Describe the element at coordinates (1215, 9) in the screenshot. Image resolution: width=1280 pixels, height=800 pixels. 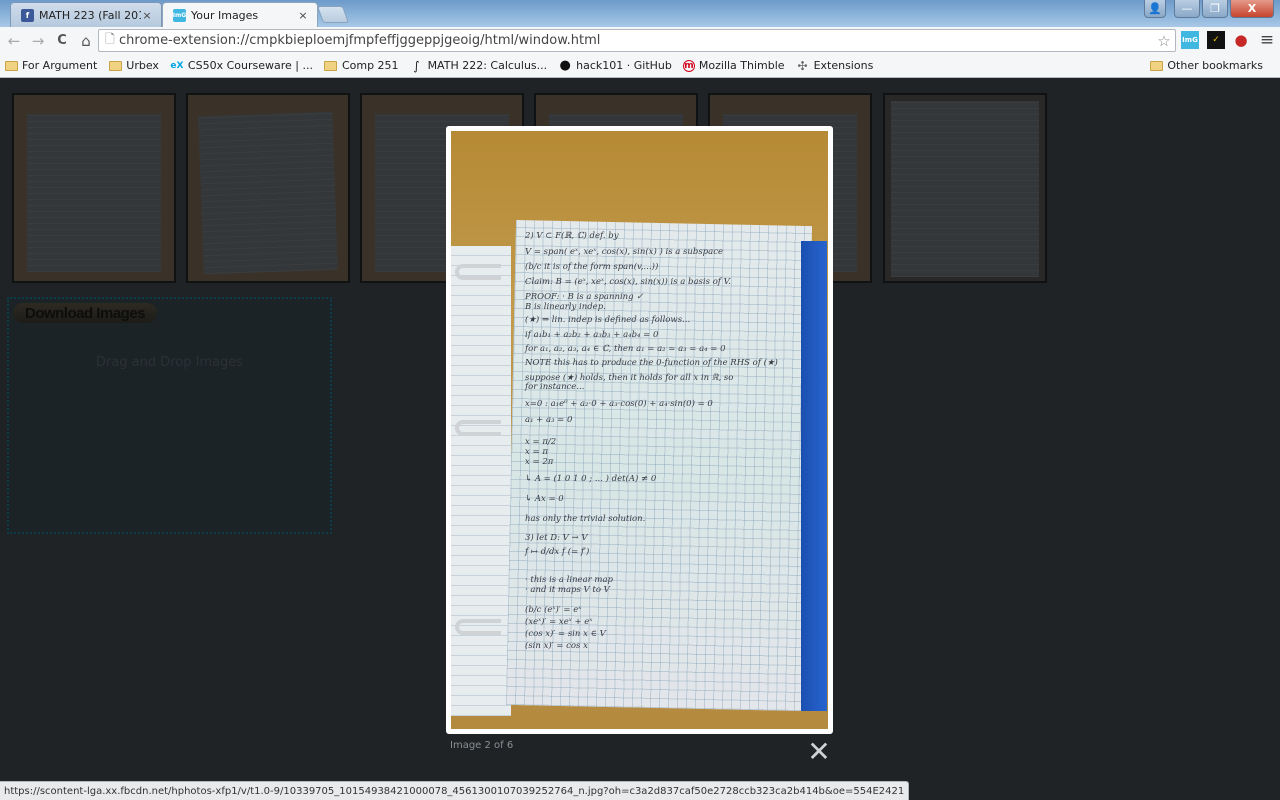
I see `maximize-button: ❐` at that location.